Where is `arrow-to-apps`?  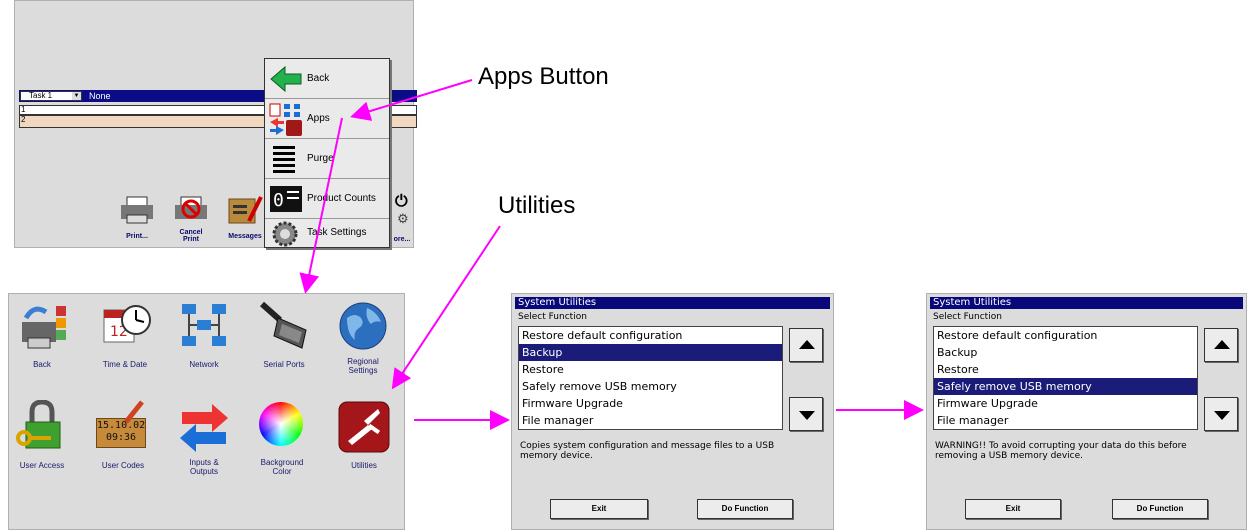
arrow-to-apps is located at coordinates (411, 100).